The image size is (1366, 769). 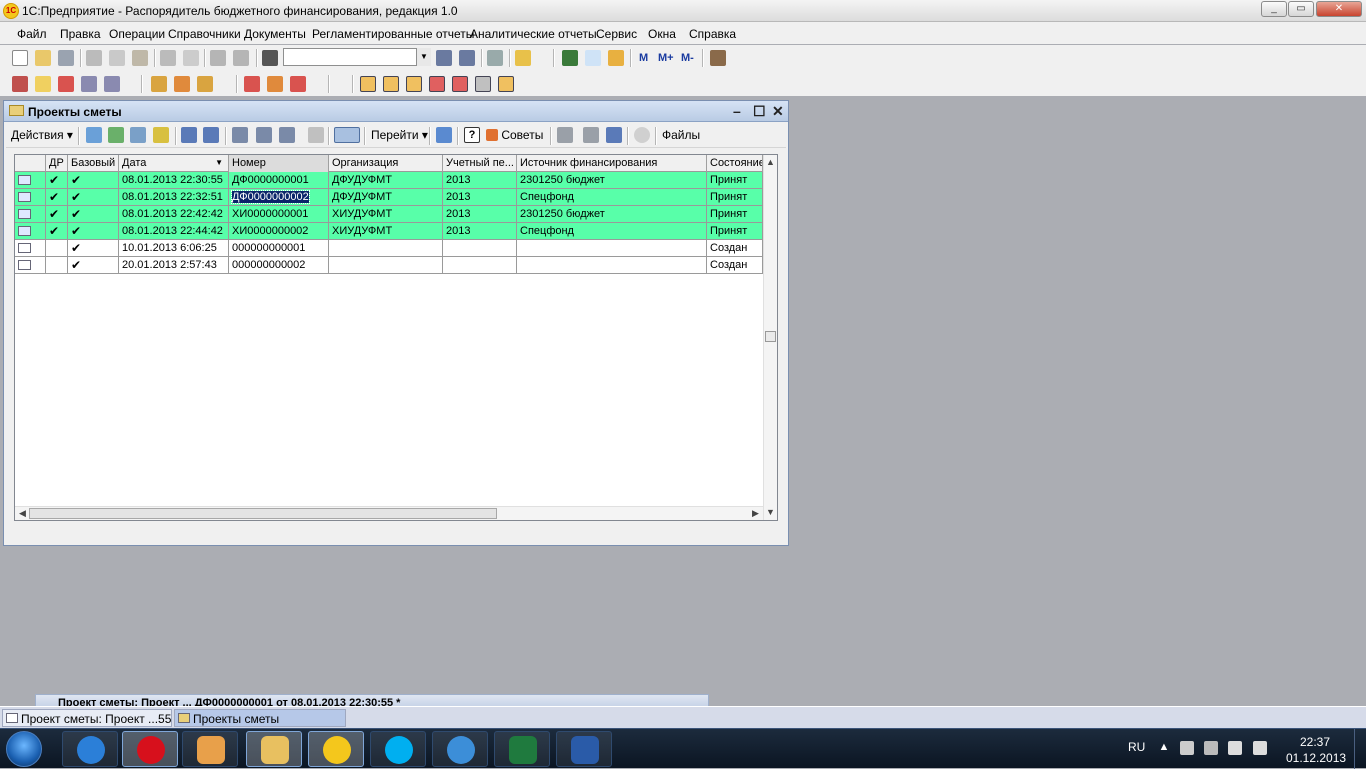 I want to click on journal-2-icon, so click(x=391, y=84).